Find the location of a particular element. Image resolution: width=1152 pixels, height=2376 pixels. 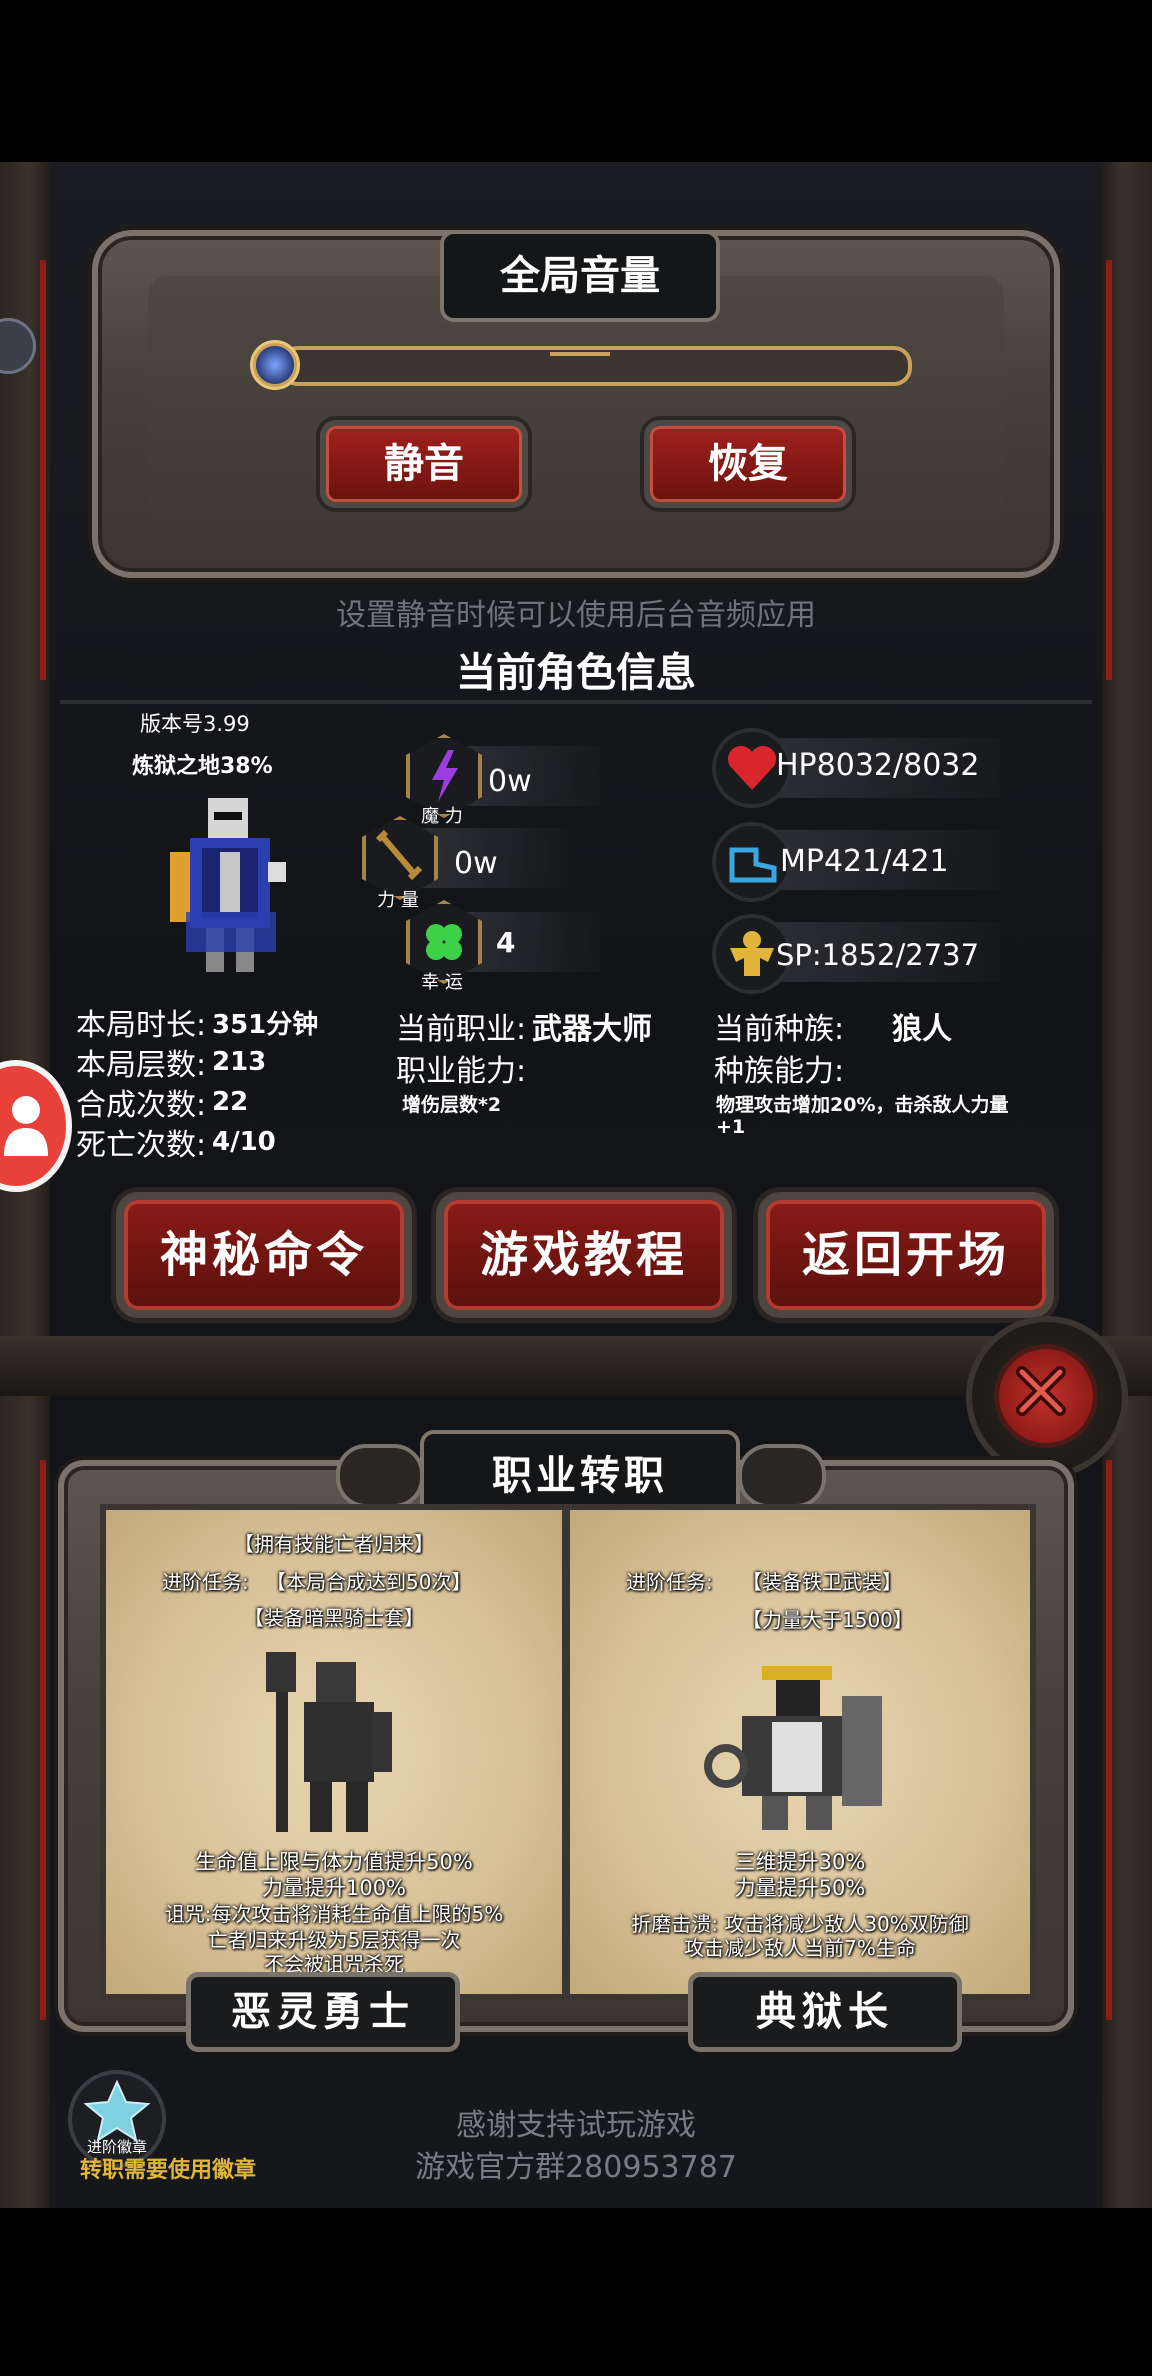

job-ability-value: 增伤层数*2 is located at coordinates (452, 1105).